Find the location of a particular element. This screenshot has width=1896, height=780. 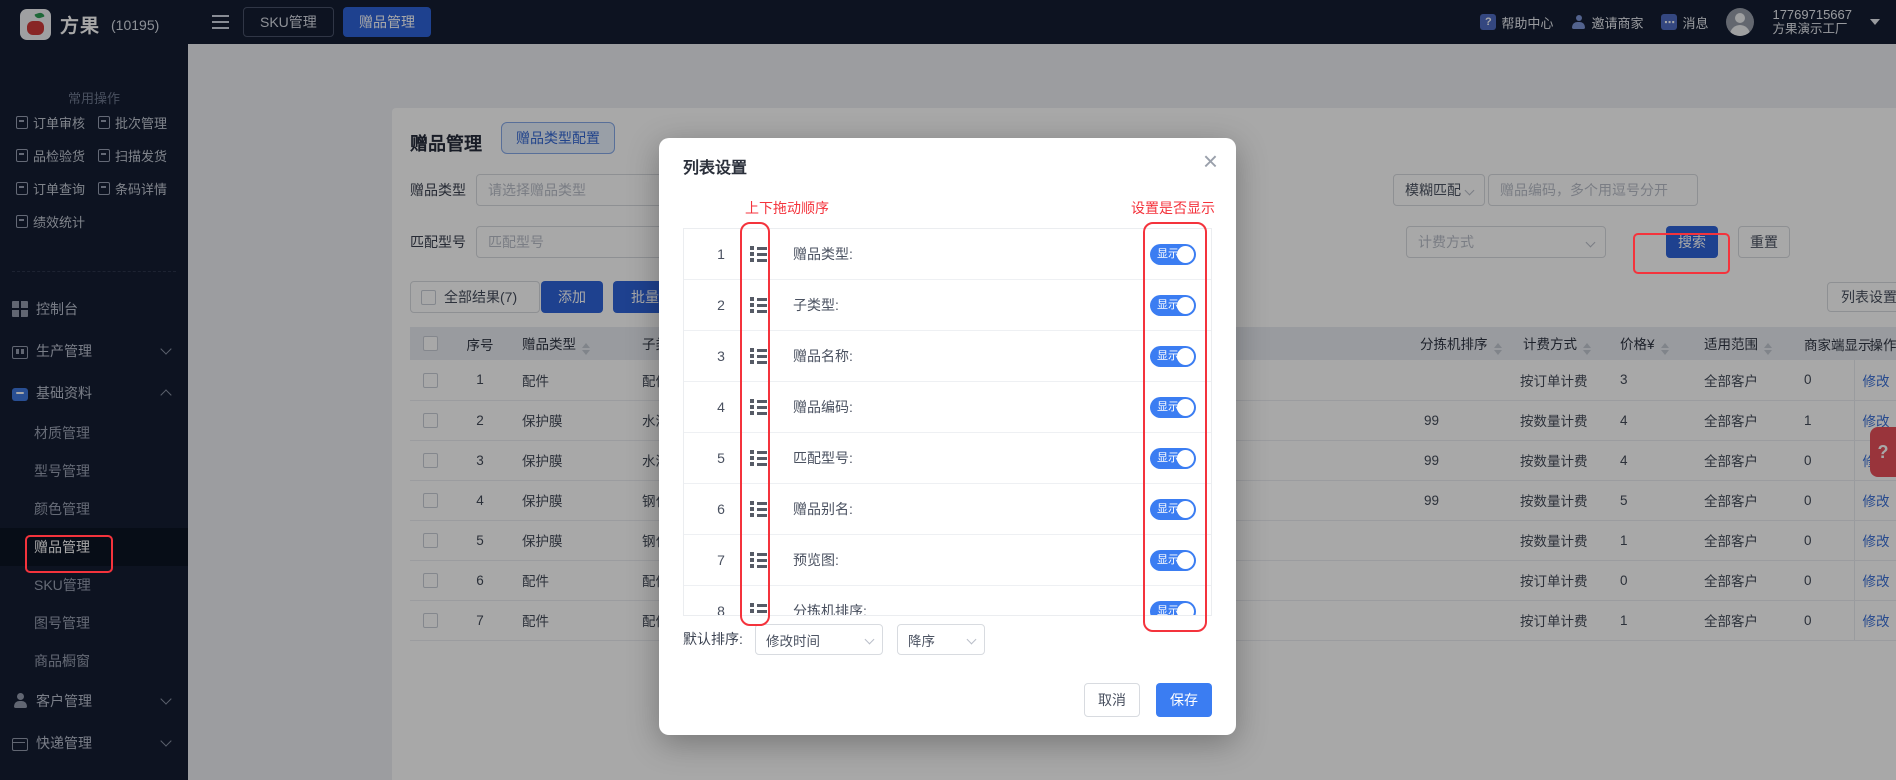

toggle-hint-annotation: 设置是否显示 is located at coordinates (1173, 208).